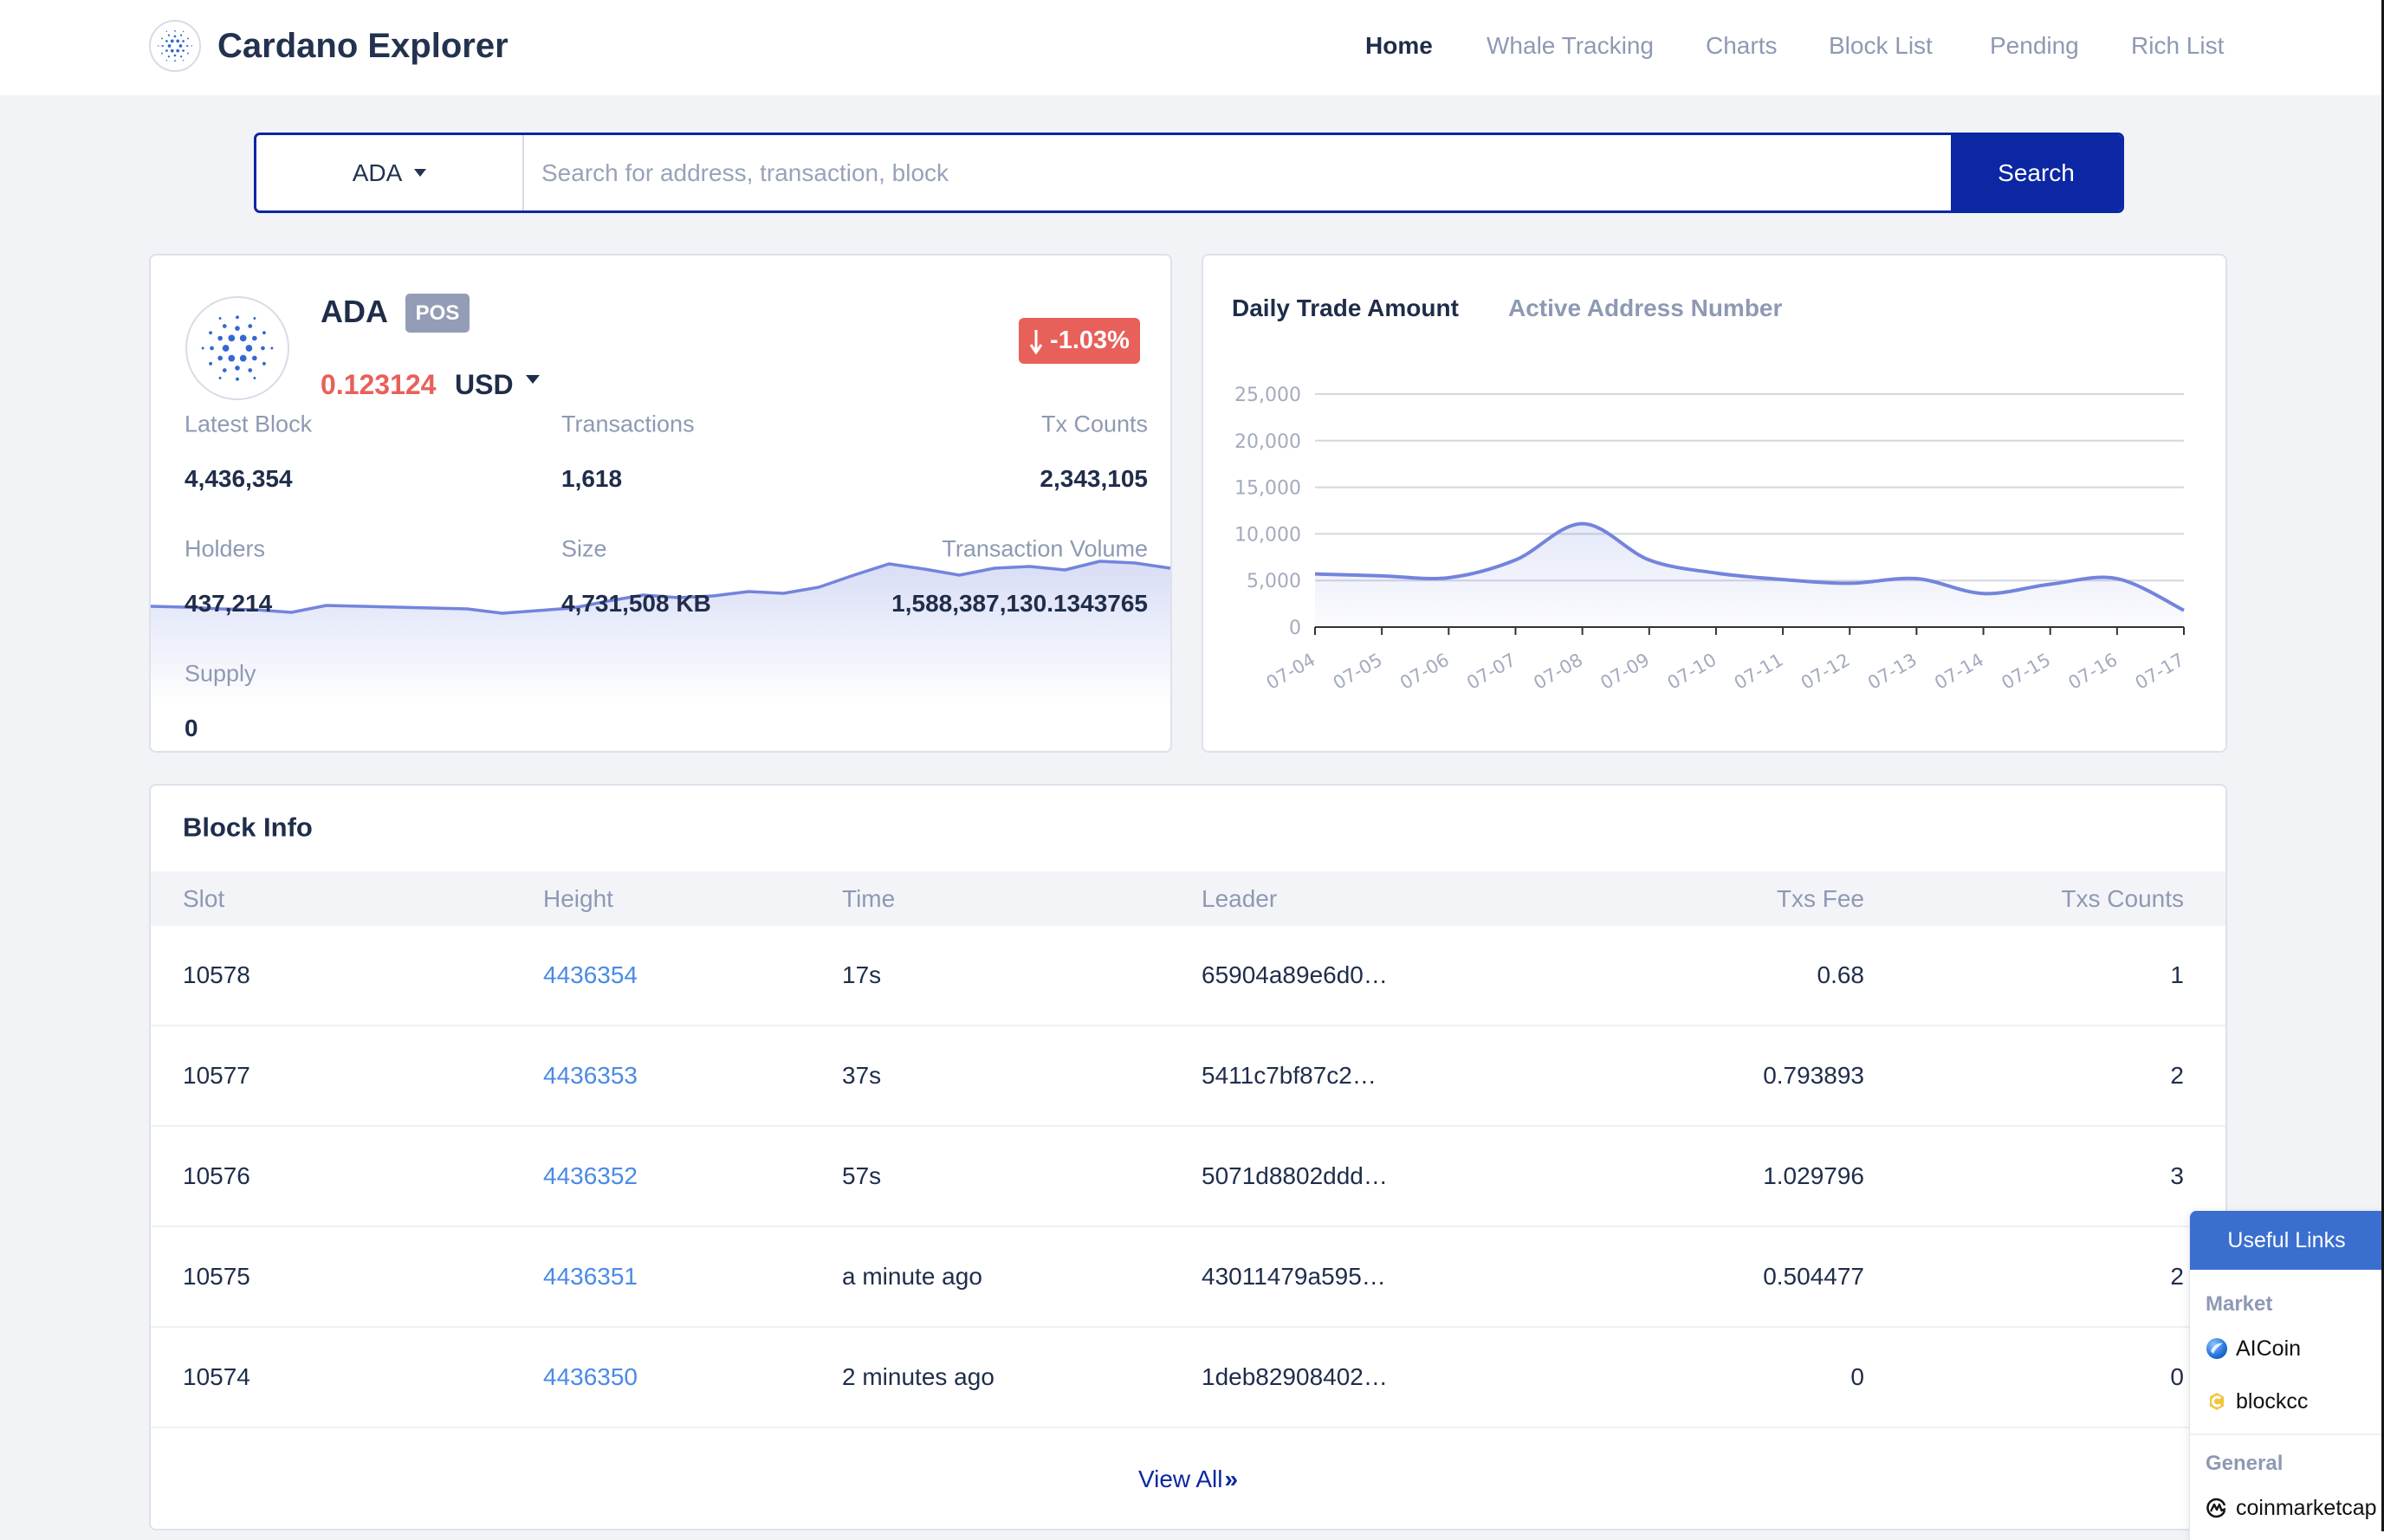  Describe the element at coordinates (1274, 581) in the screenshot. I see `y-tick-label: 5,000` at that location.